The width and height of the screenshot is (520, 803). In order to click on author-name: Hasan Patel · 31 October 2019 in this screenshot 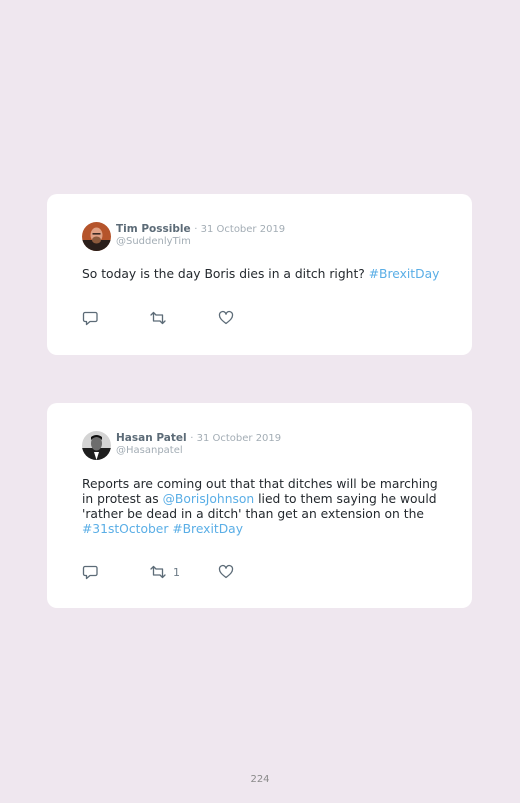, I will do `click(198, 438)`.